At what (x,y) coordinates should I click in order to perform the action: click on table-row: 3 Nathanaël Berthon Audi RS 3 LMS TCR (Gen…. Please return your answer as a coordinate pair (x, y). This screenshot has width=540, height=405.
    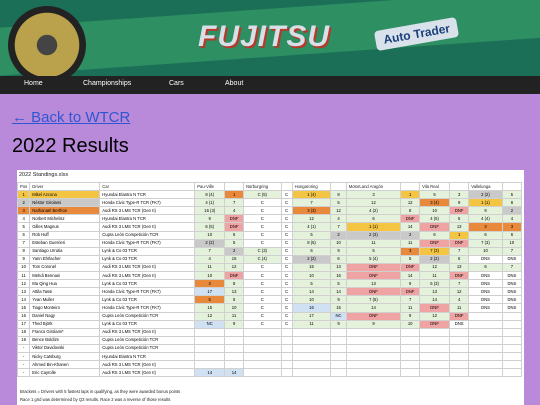
    Looking at the image, I should click on (270, 211).